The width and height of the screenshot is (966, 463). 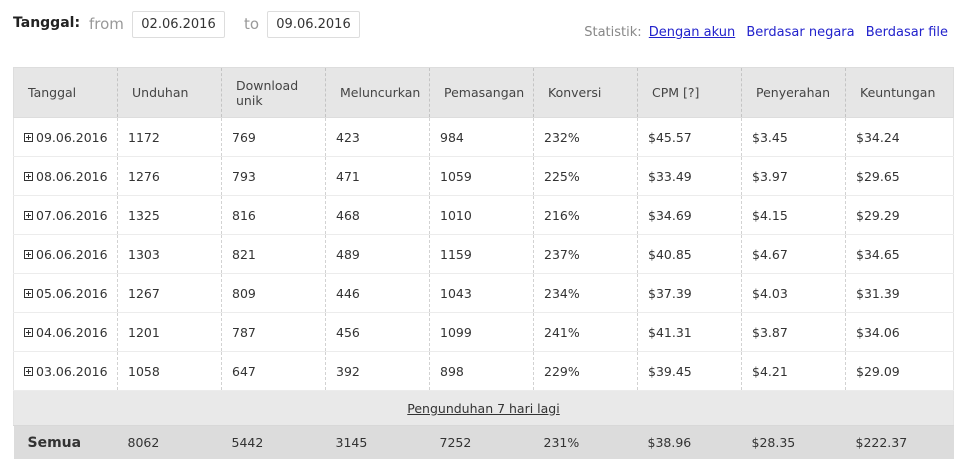 I want to click on cell-value: 769, so click(x=244, y=137).